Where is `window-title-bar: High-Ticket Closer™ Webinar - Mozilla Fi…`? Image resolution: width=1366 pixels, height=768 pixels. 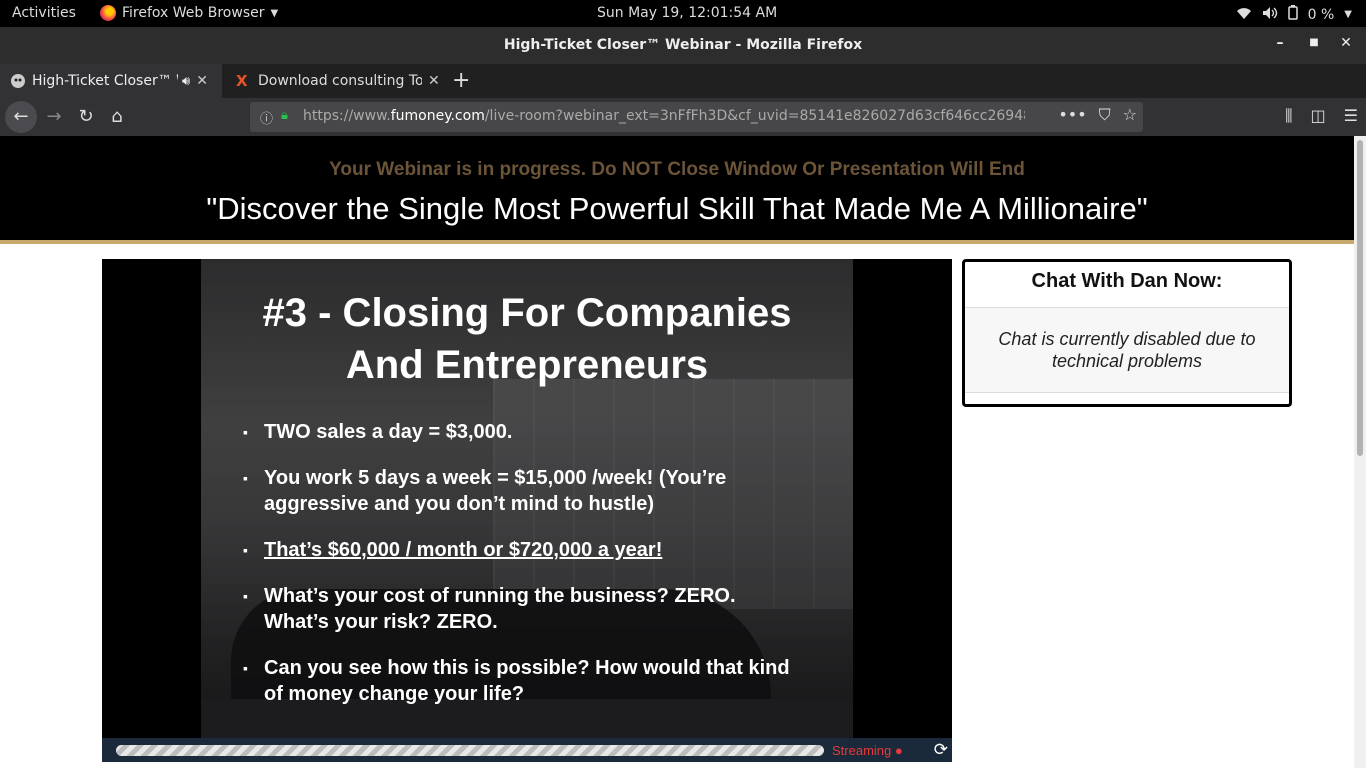
window-title-bar: High-Ticket Closer™ Webinar - Mozilla Fi… is located at coordinates (683, 45).